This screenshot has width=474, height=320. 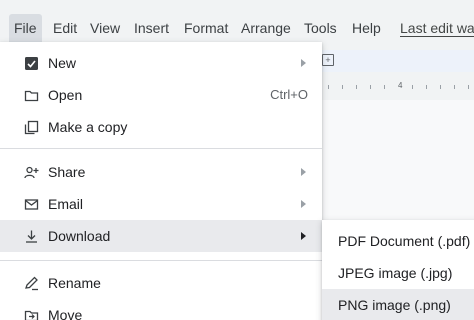 What do you see at coordinates (65, 28) in the screenshot?
I see `menu-edit: Edit` at bounding box center [65, 28].